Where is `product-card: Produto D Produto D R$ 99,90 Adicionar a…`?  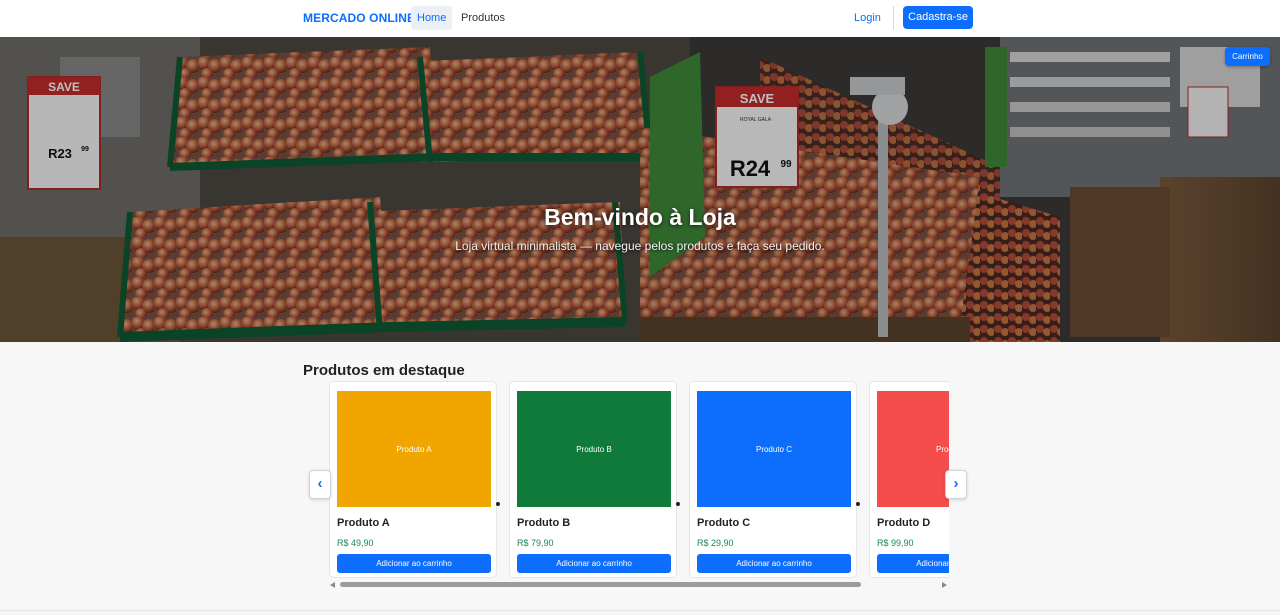 product-card: Produto D Produto D R$ 99,90 Adicionar a… is located at coordinates (909, 479).